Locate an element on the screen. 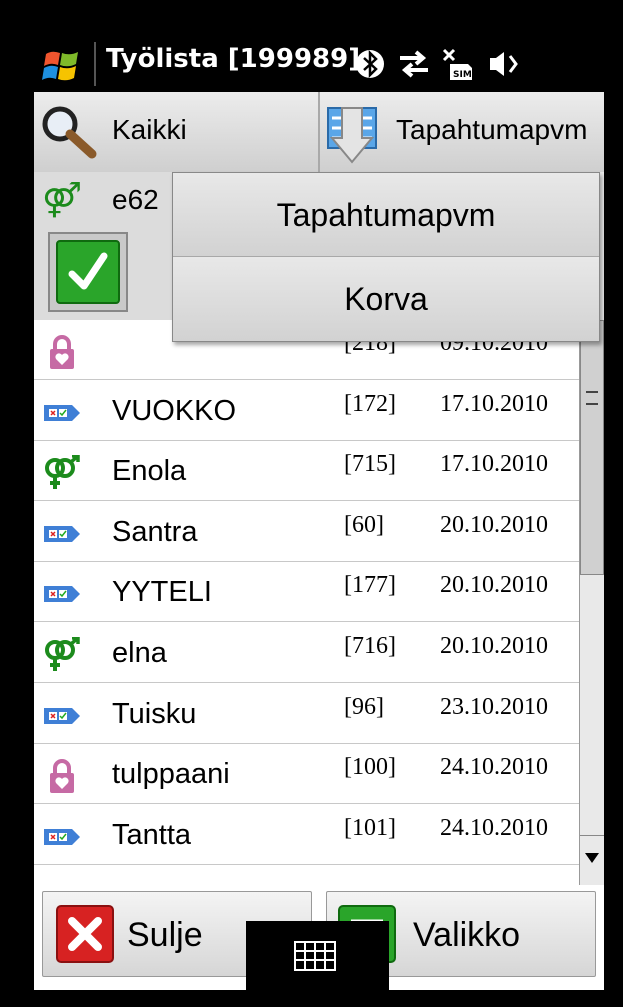  sort-list-icon is located at coordinates (352, 135).